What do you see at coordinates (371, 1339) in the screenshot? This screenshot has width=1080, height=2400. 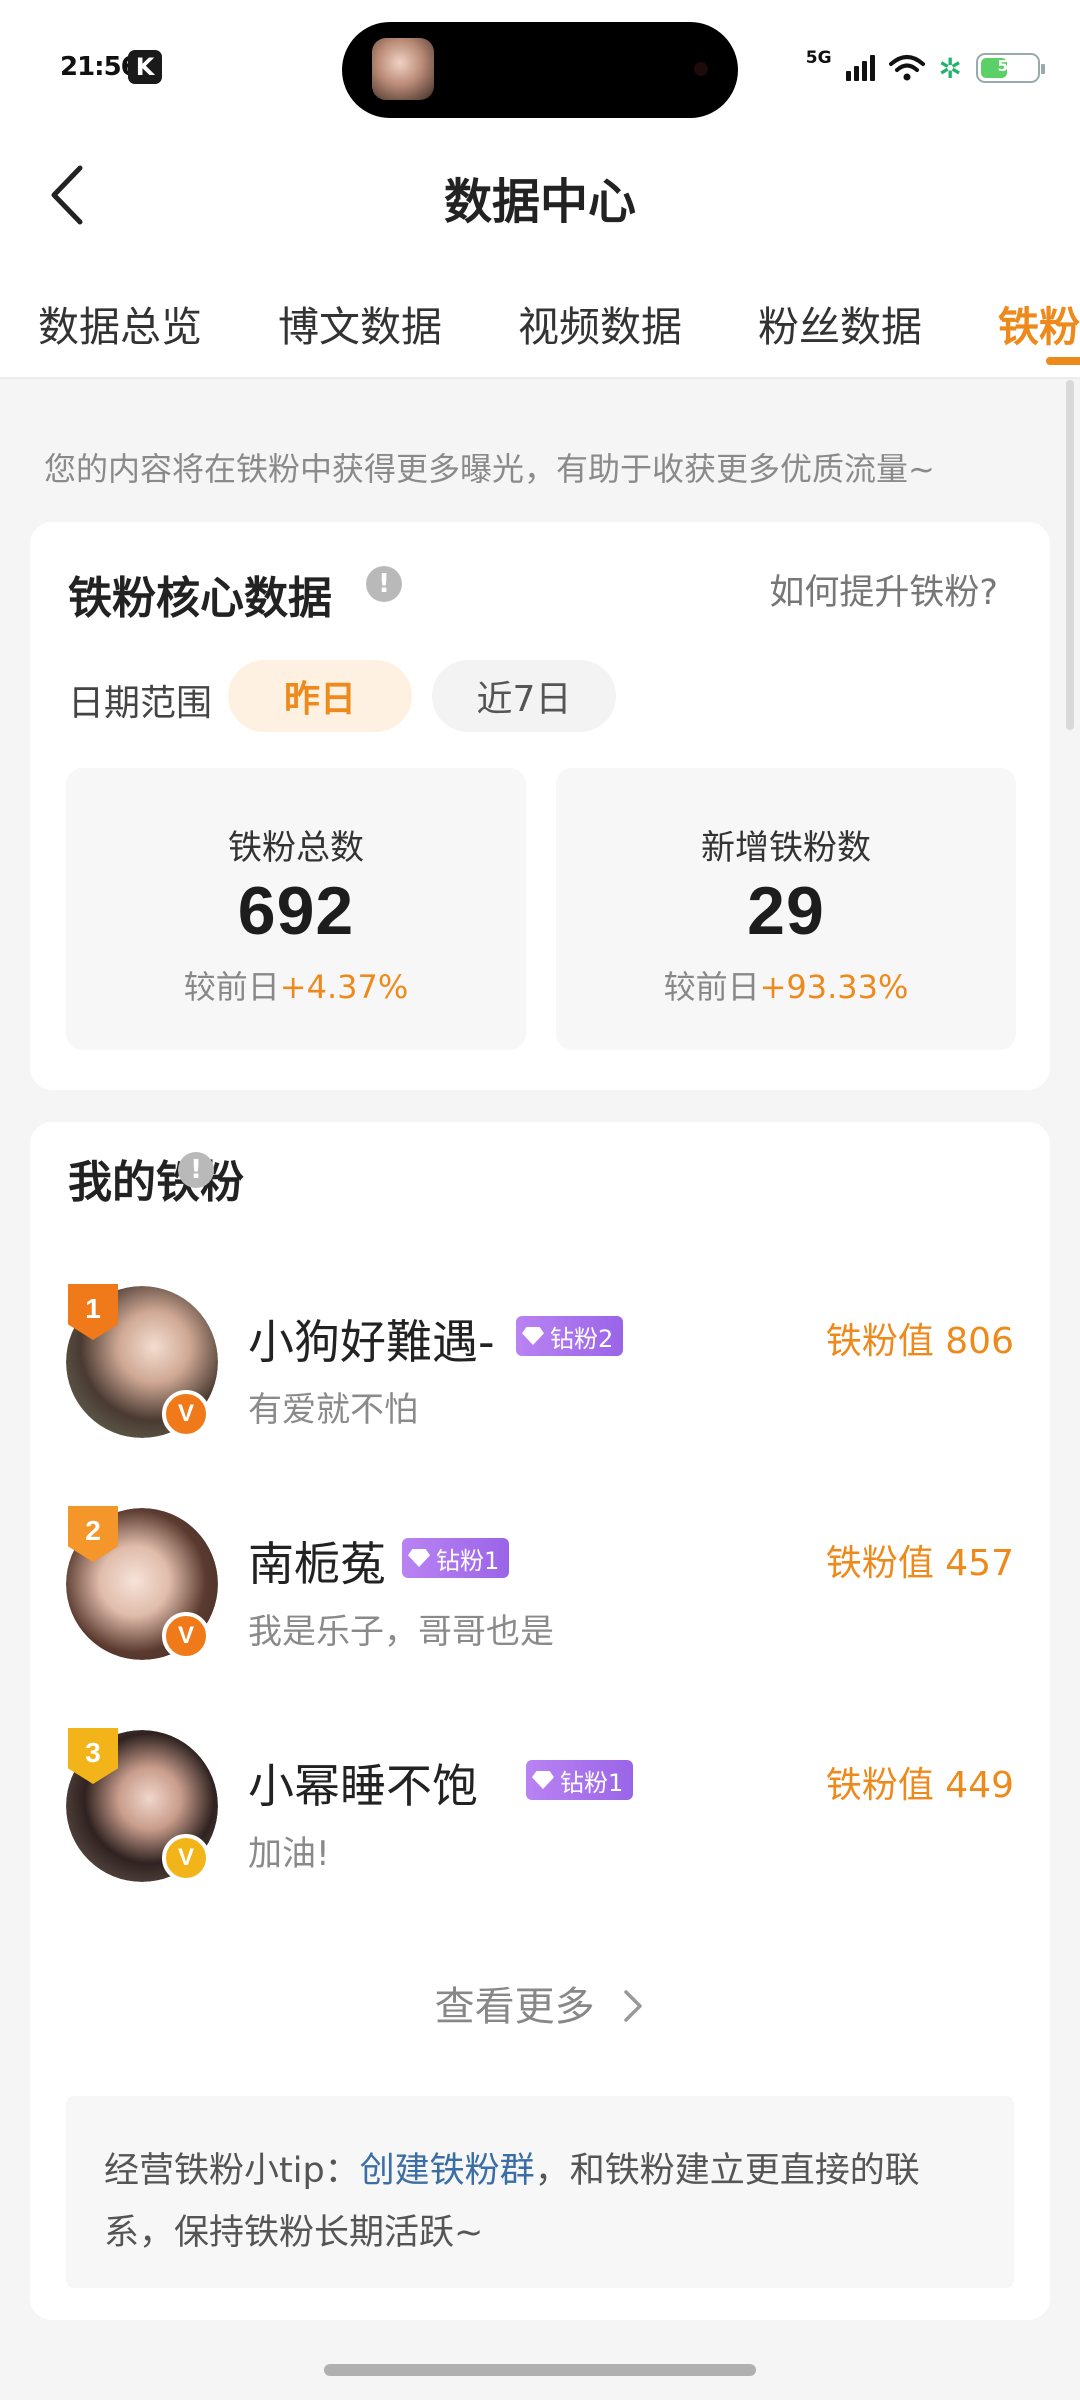 I see `fan-name: 小狗好難遇-` at bounding box center [371, 1339].